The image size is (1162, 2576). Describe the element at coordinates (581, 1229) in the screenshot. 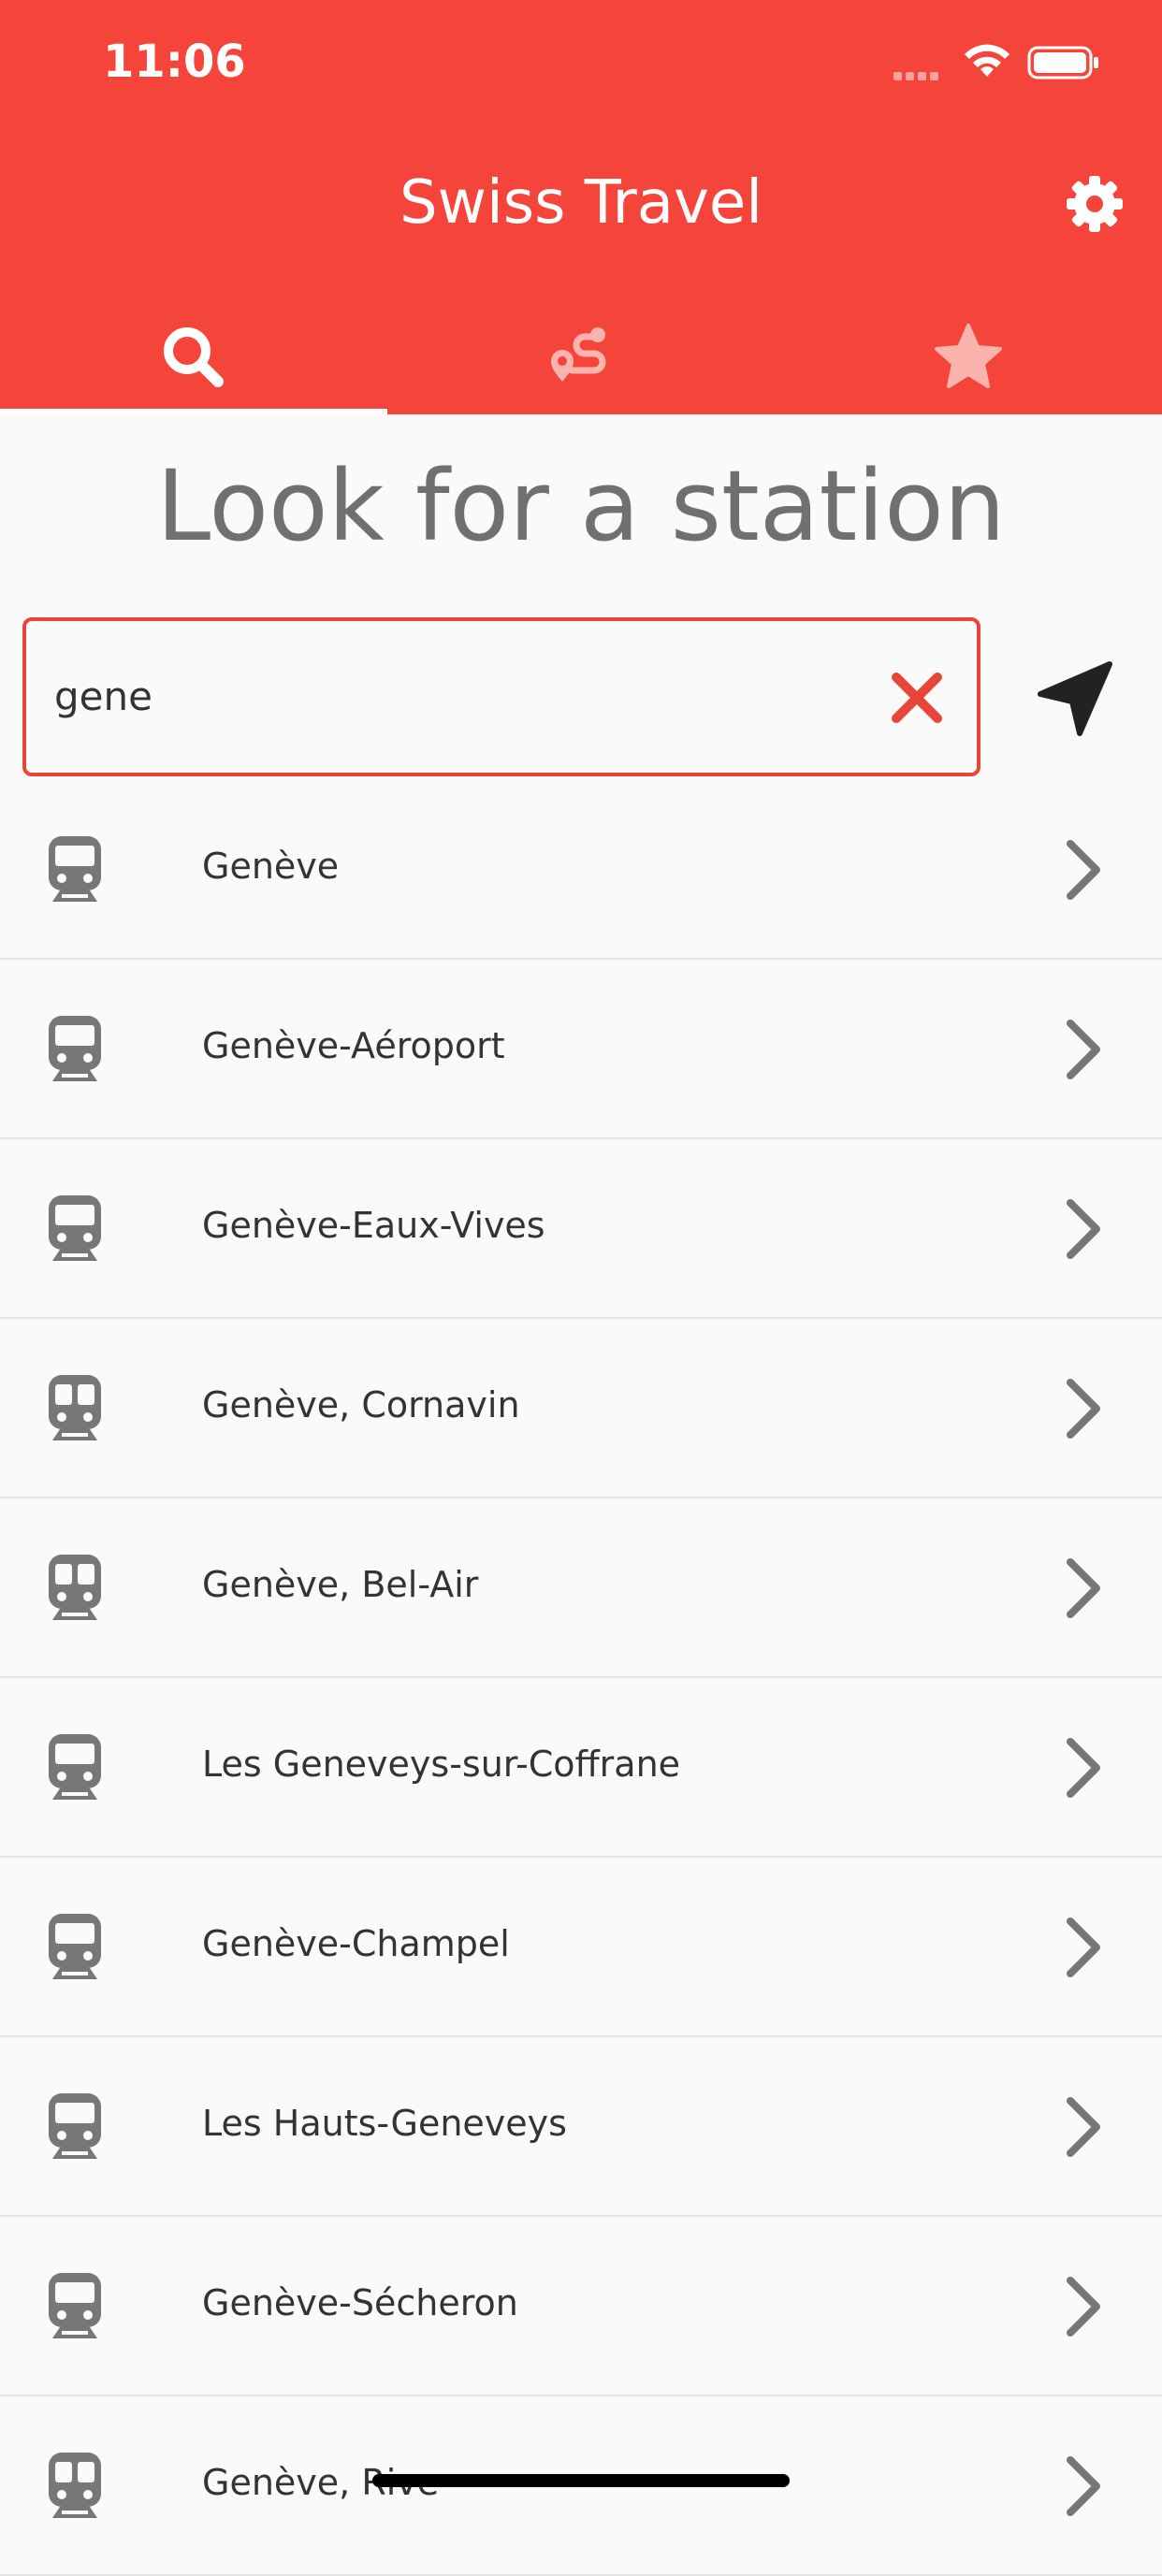

I see `station-list-item: Genève-Eaux-Vives` at that location.